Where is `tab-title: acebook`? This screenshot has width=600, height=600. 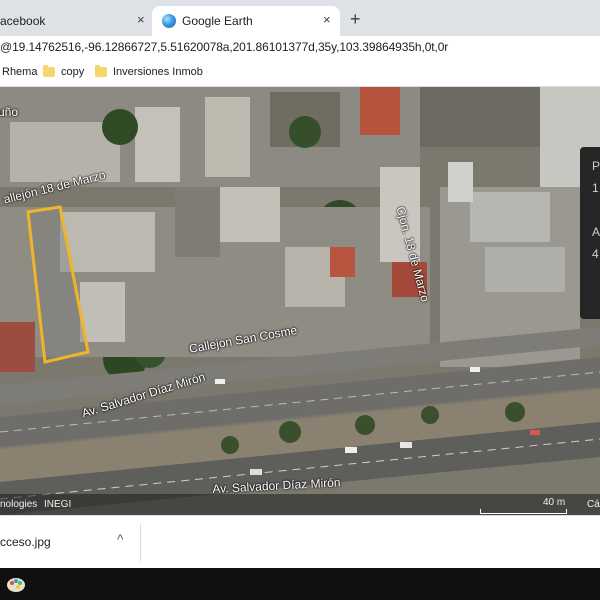 tab-title: acebook is located at coordinates (23, 21).